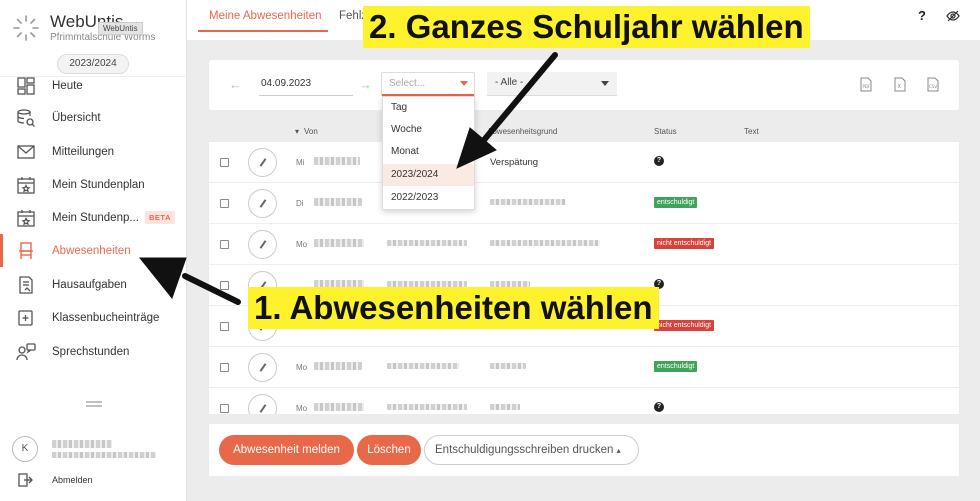  I want to click on database-search-icon, so click(26, 117).